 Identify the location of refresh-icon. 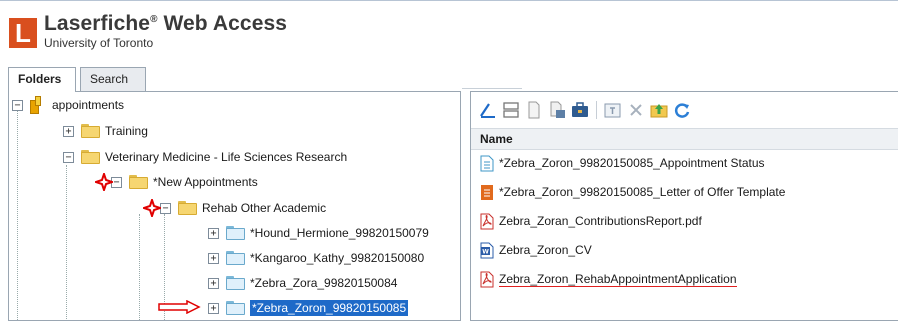
(682, 110).